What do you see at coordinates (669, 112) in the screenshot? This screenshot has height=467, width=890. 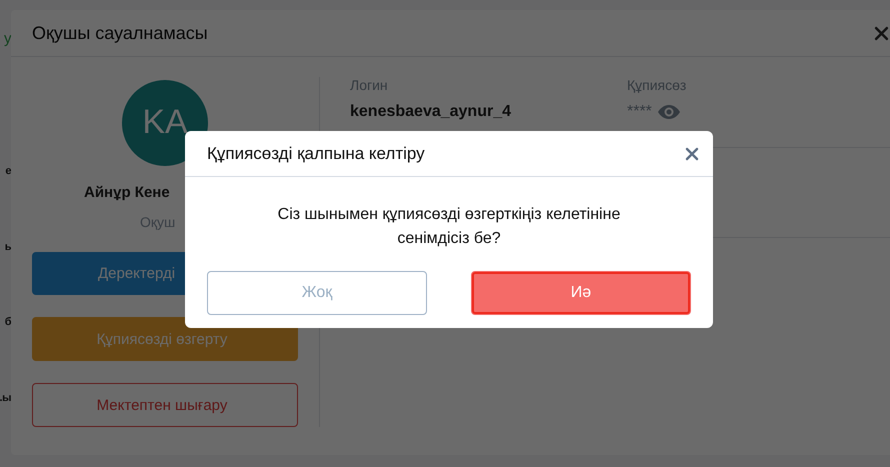 I see `eye-icon` at bounding box center [669, 112].